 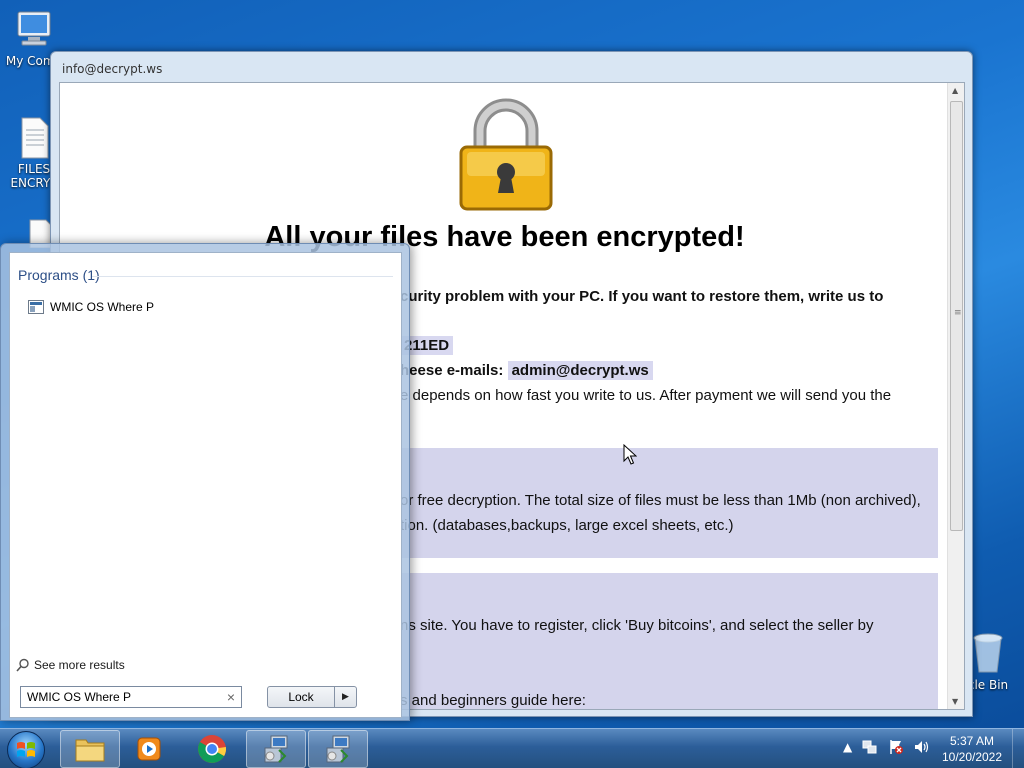 What do you see at coordinates (102, 307) in the screenshot?
I see `program-result-label: WMIC OS Where P` at bounding box center [102, 307].